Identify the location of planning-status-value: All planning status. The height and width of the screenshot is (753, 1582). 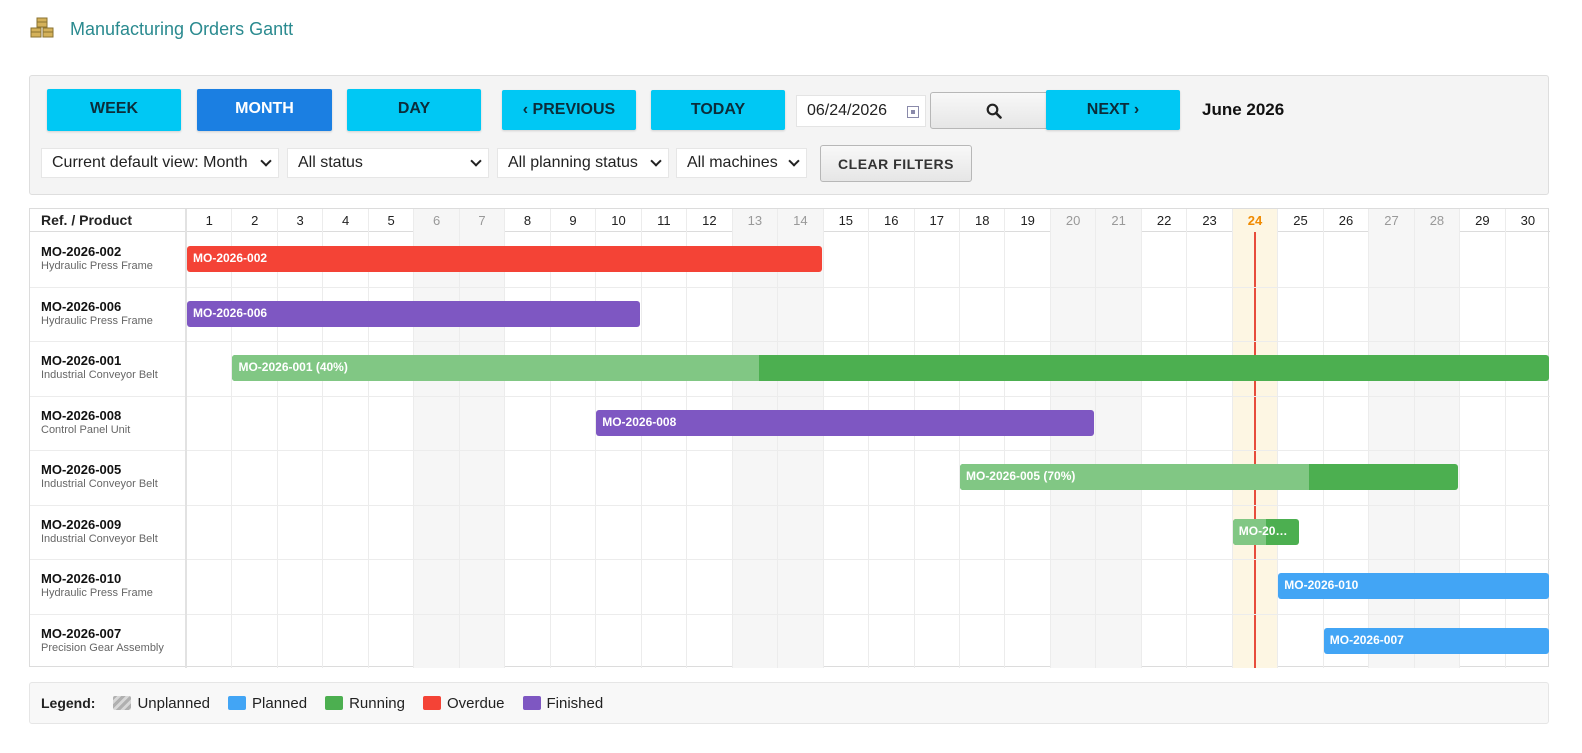
(573, 162).